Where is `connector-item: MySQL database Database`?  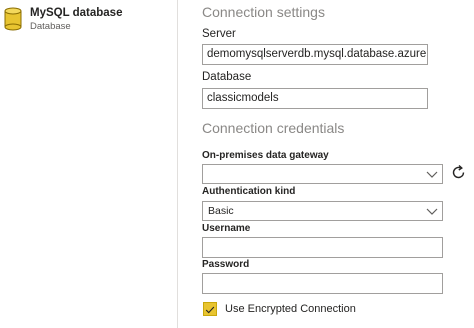
connector-item: MySQL database Database is located at coordinates (63, 19).